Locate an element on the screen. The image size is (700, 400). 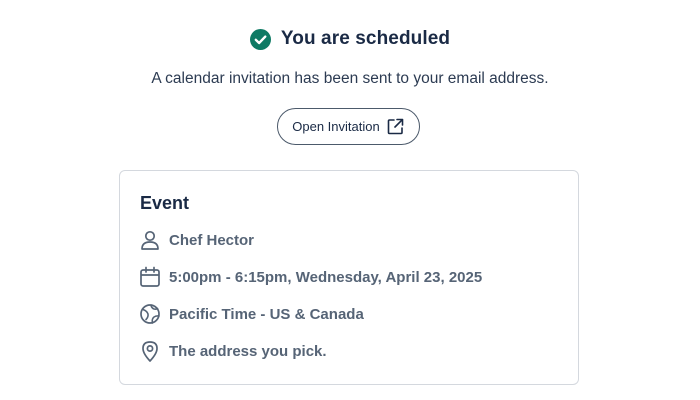
event-timezone-row: Pacific Time - US & Canada is located at coordinates (251, 314).